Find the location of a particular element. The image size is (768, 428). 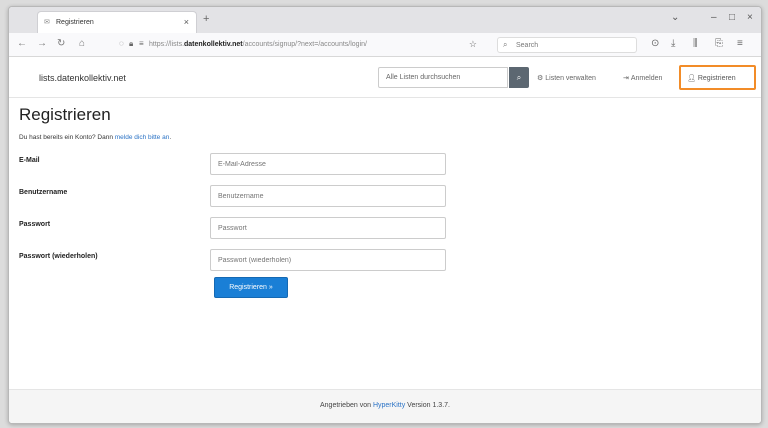

email-label: E-Mail is located at coordinates (29, 160).